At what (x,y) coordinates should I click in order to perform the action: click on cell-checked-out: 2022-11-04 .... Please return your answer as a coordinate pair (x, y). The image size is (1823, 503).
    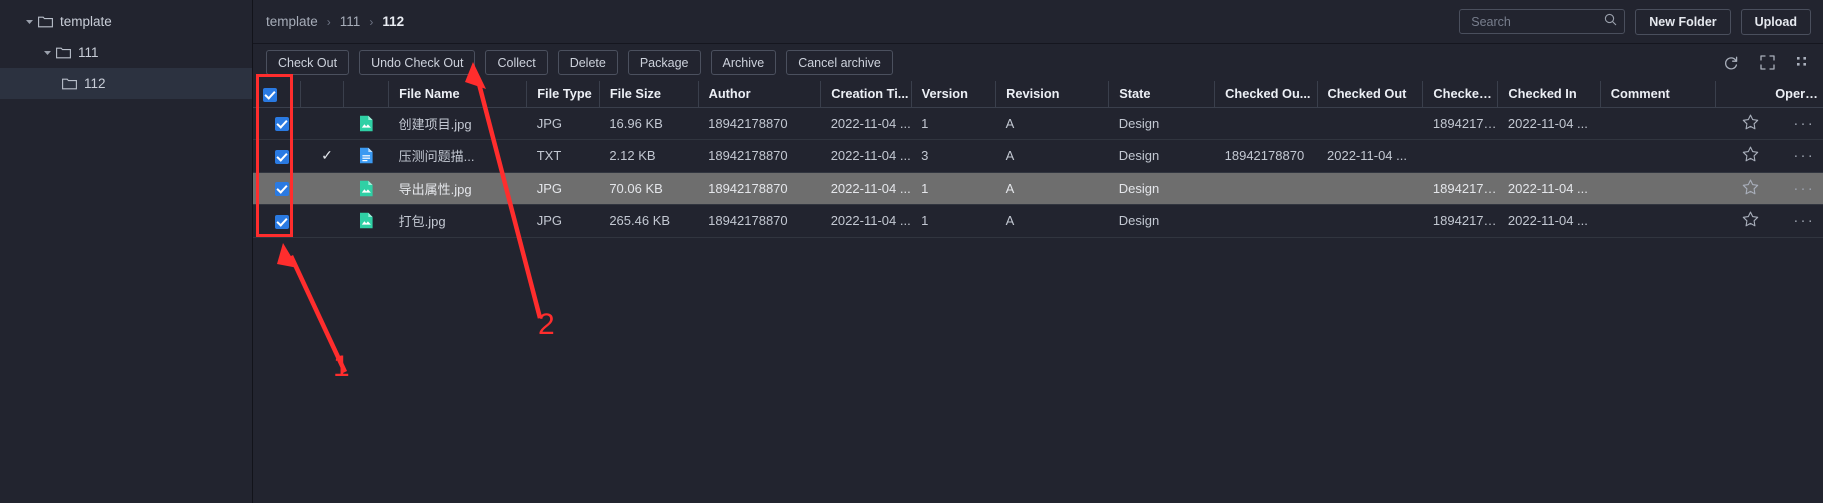
    Looking at the image, I should click on (1370, 156).